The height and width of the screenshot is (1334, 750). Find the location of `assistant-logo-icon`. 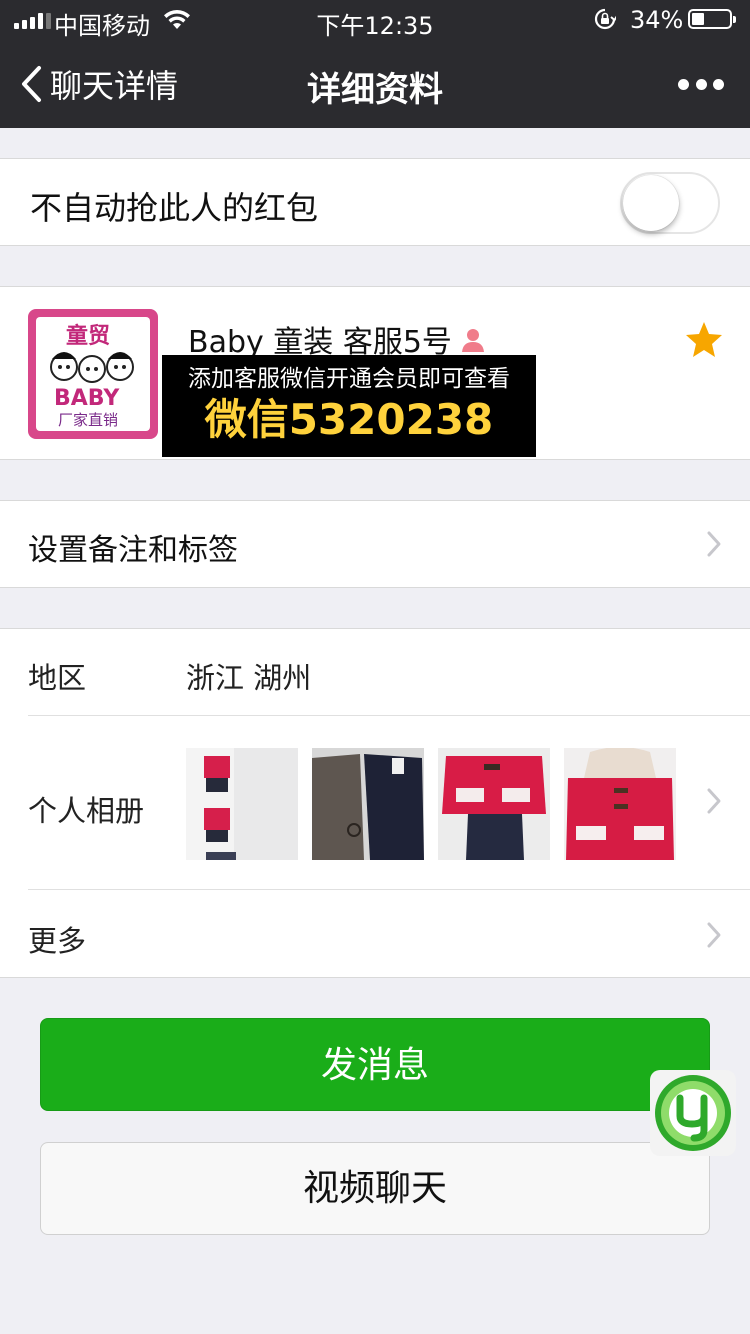

assistant-logo-icon is located at coordinates (693, 1113).